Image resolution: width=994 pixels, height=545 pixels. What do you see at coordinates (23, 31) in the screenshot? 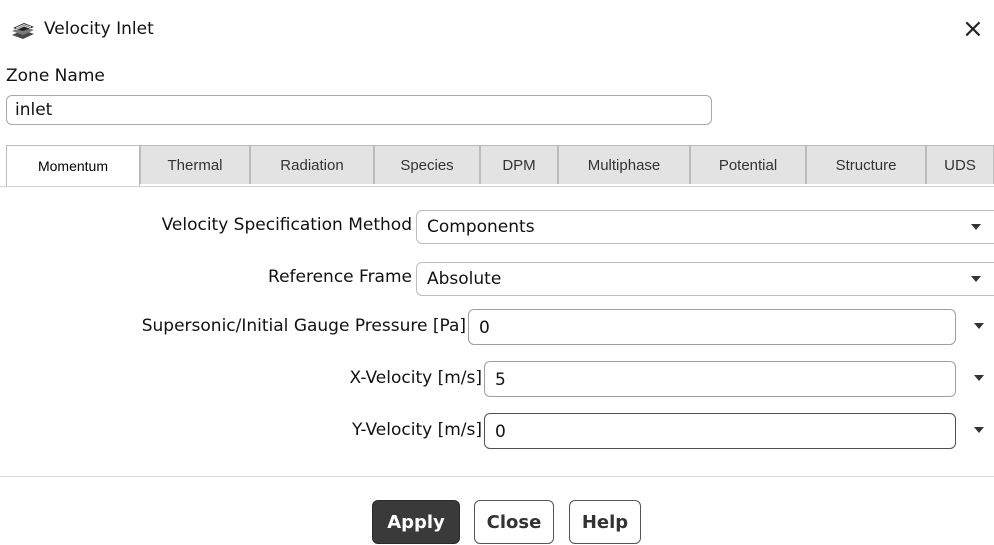
I see `fluent-layers-icon` at bounding box center [23, 31].